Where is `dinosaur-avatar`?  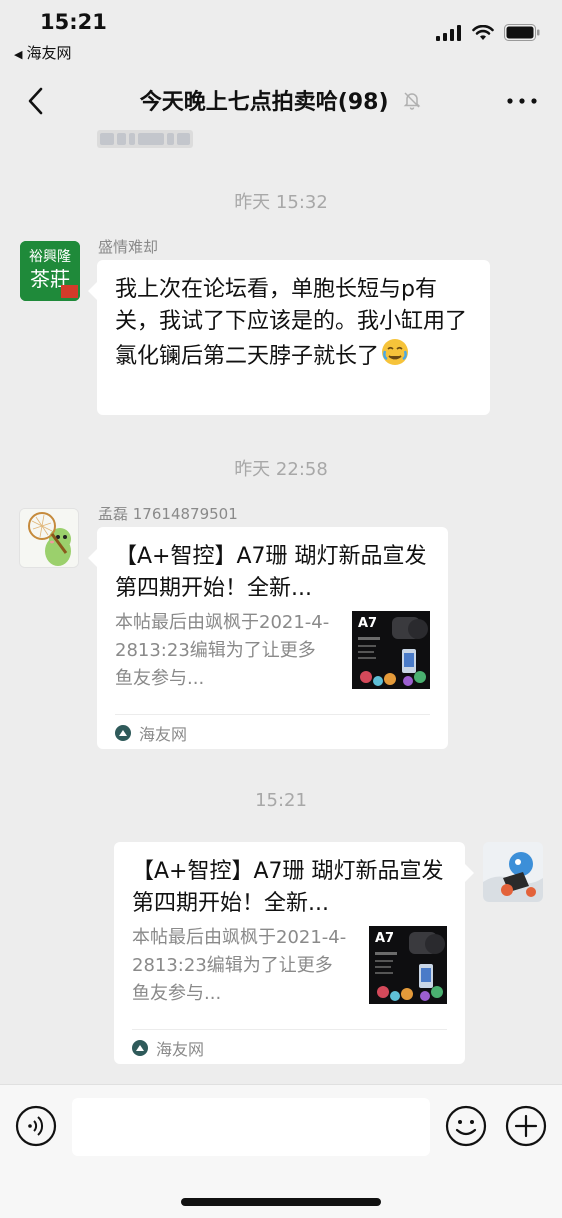 dinosaur-avatar is located at coordinates (49, 538).